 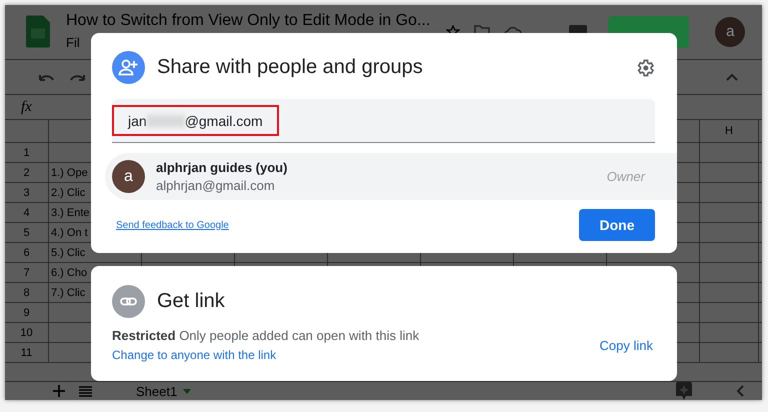 What do you see at coordinates (68, 292) in the screenshot?
I see `cell-text: 7.) Clic` at bounding box center [68, 292].